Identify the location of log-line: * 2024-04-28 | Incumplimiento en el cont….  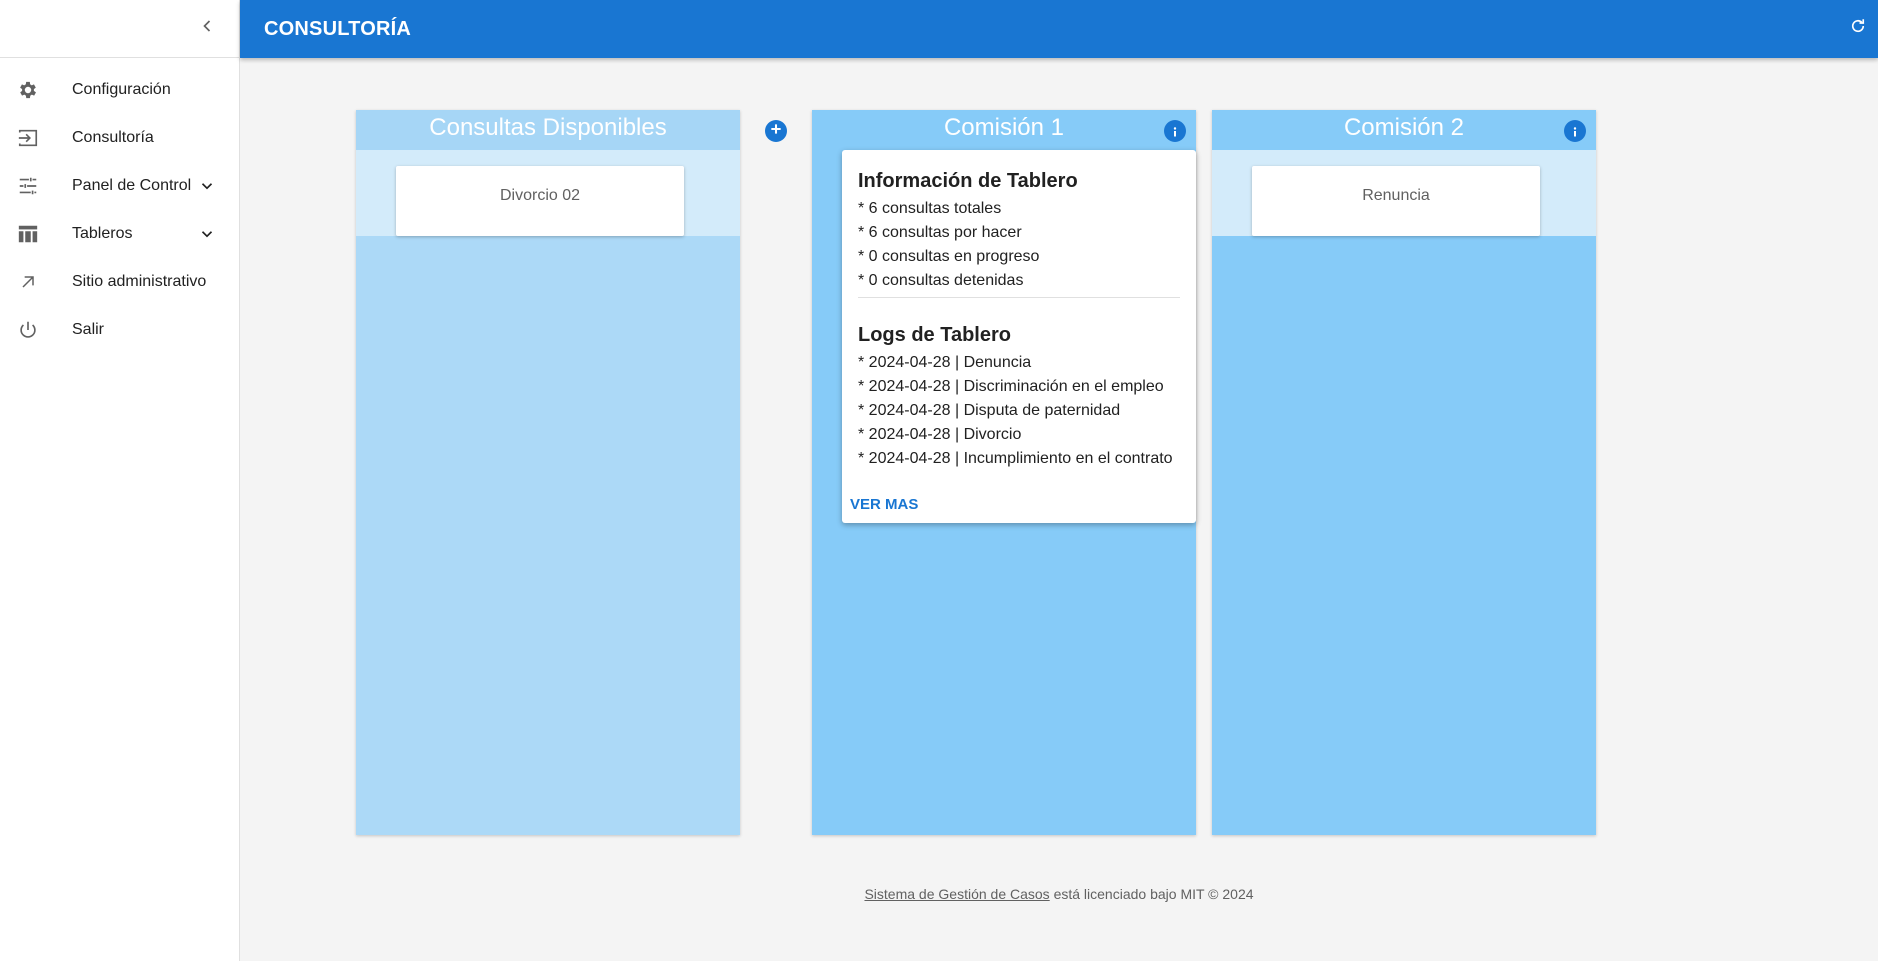
(1015, 458).